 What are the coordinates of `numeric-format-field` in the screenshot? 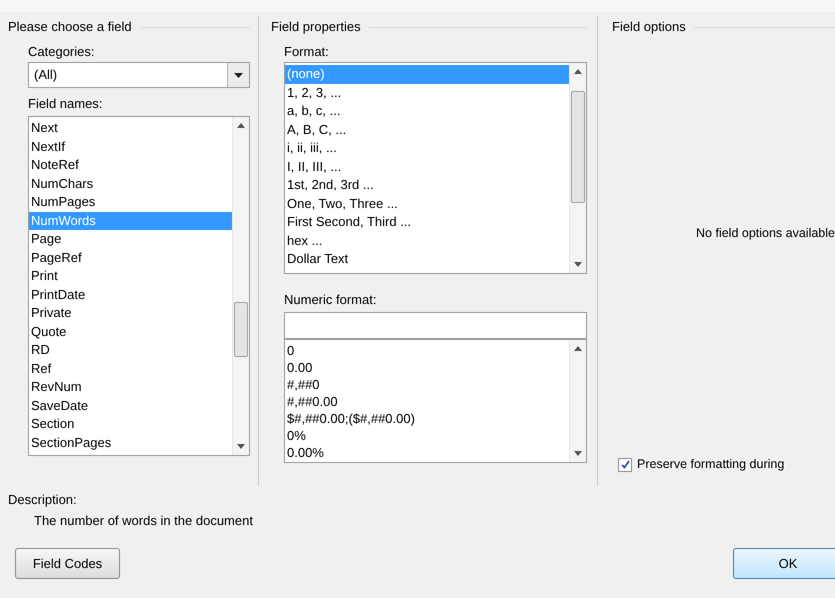 It's located at (435, 325).